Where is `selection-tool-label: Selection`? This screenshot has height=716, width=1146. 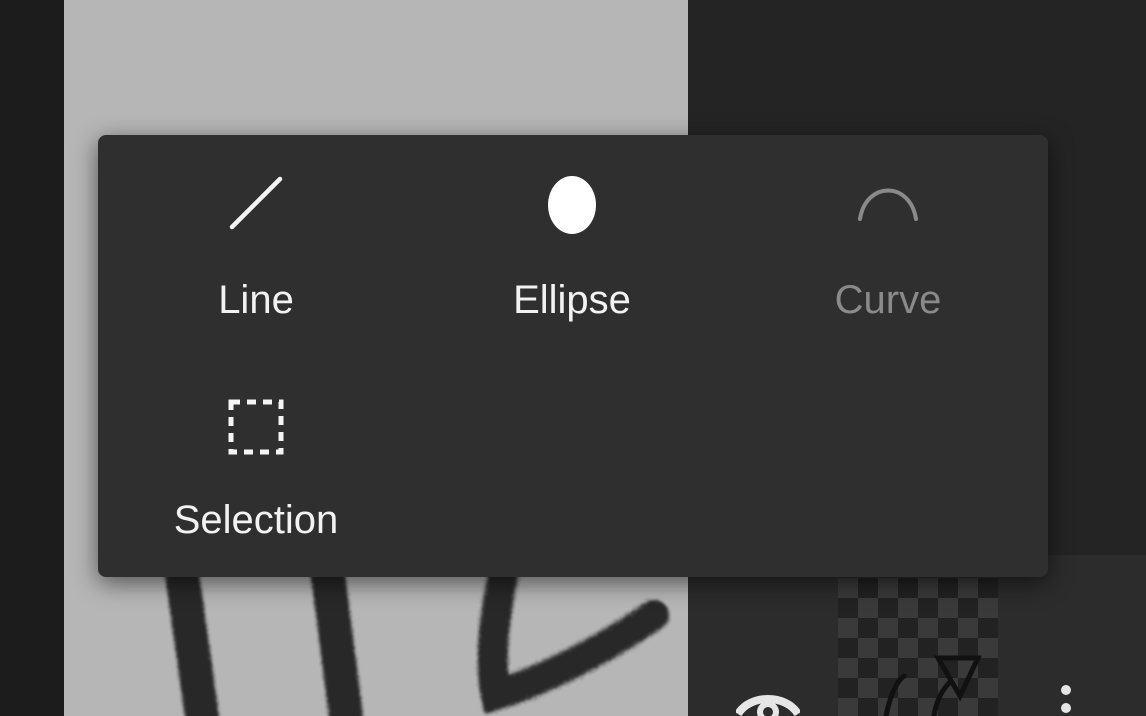
selection-tool-label: Selection is located at coordinates (256, 520).